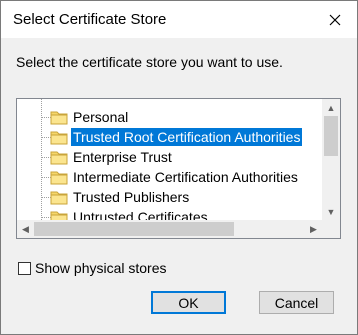  What do you see at coordinates (169, 117) in the screenshot?
I see `tree-item: Personal` at bounding box center [169, 117].